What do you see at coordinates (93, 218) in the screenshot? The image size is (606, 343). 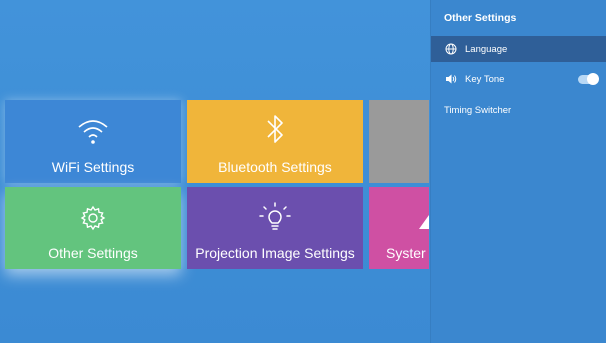 I see `gear-icon` at bounding box center [93, 218].